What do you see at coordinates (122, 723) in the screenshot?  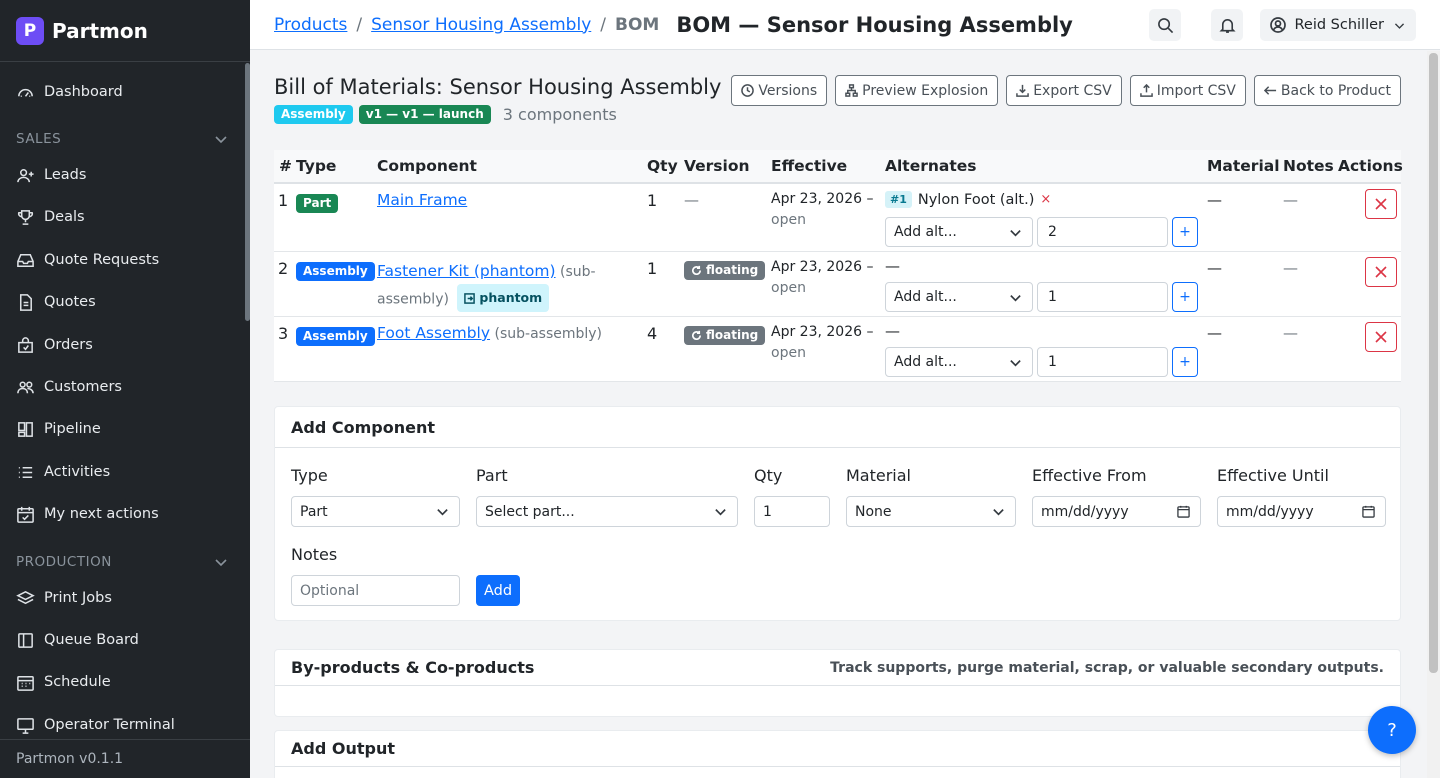 I see `sidebar-item-operator-terminal: Operator Terminal` at bounding box center [122, 723].